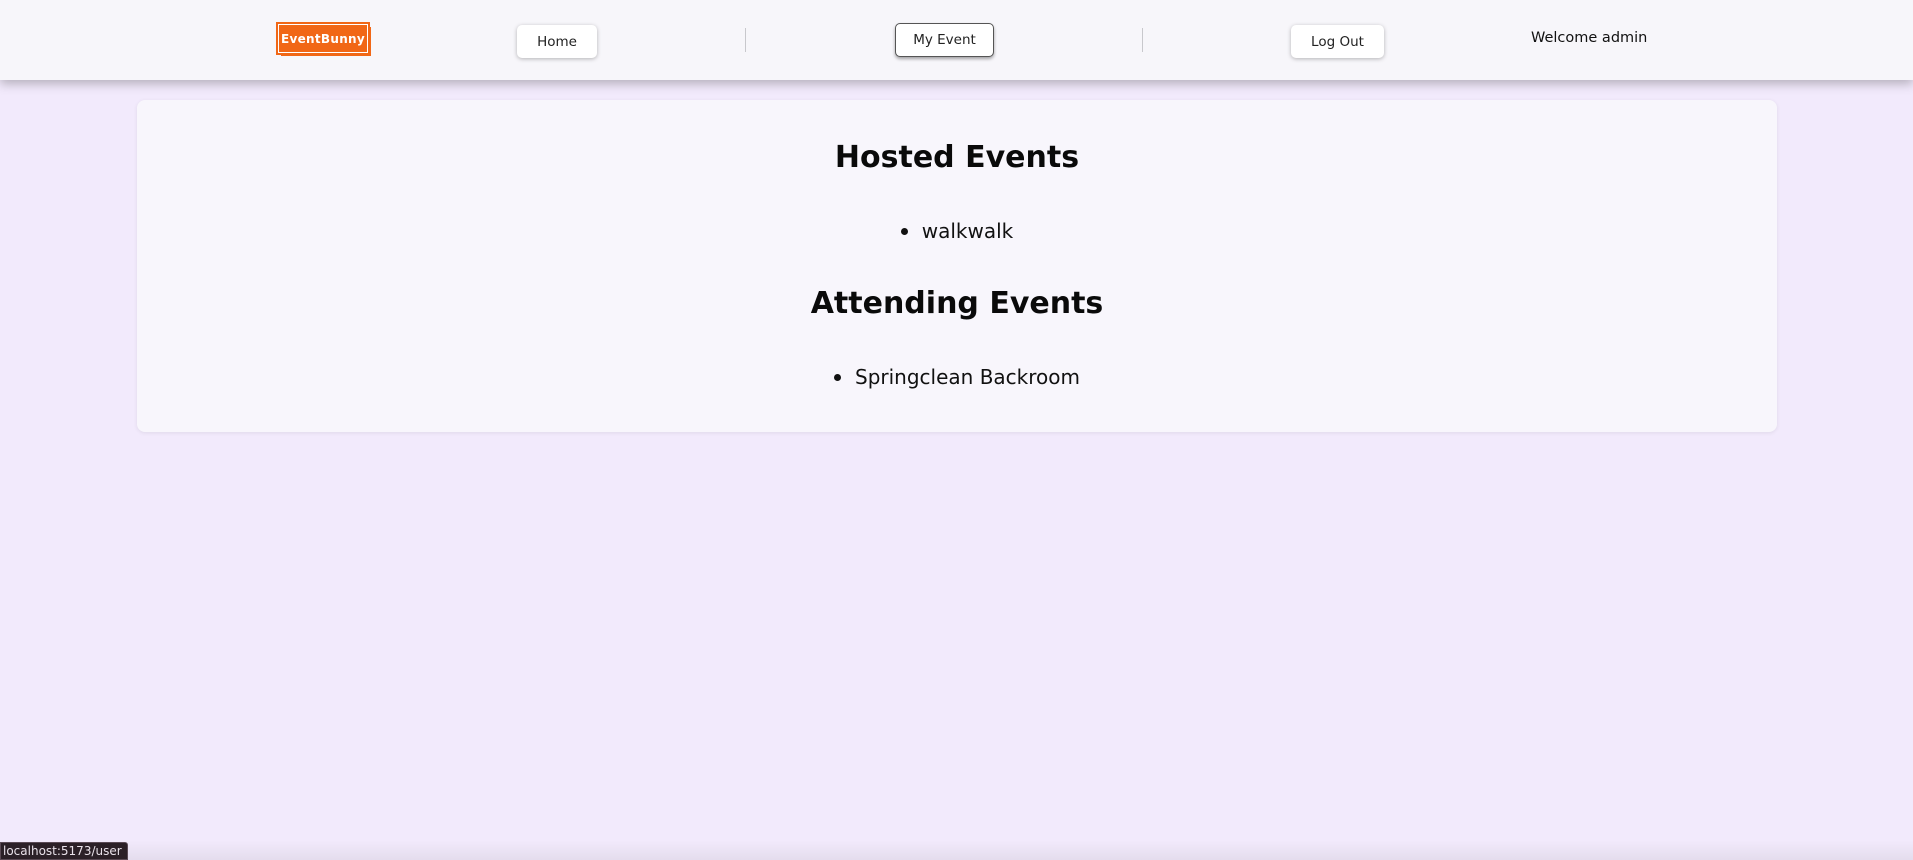 Image resolution: width=1913 pixels, height=860 pixels. Describe the element at coordinates (967, 377) in the screenshot. I see `event-name: Springclean Backroom` at that location.